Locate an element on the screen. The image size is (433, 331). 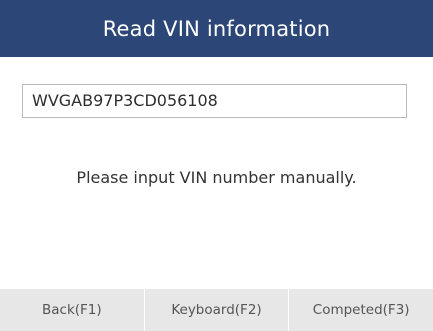
instruction-text: Please input VIN number manually. is located at coordinates (216, 177).